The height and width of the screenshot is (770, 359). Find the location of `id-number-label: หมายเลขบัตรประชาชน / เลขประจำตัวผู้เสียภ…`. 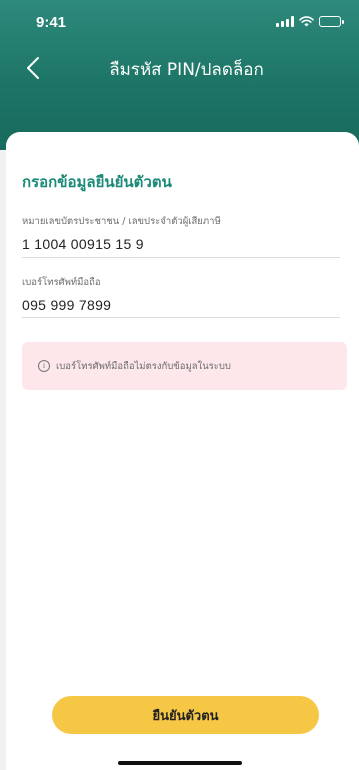

id-number-label: หมายเลขบัตรประชาชน / เลขประจำตัวผู้เสียภ… is located at coordinates (121, 221).